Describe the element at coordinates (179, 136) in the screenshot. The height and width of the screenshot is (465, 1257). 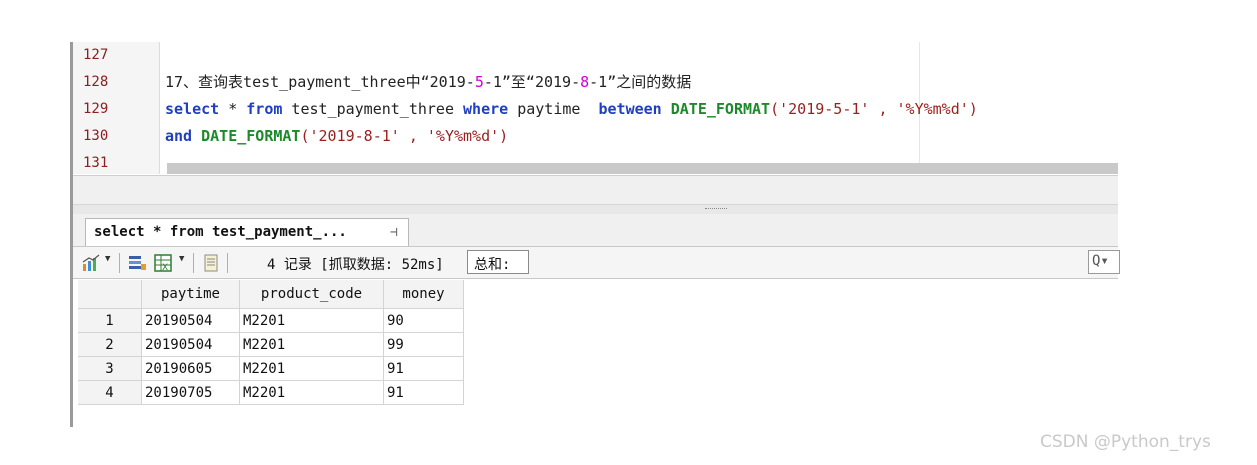
I see `sql-keyword: and` at that location.